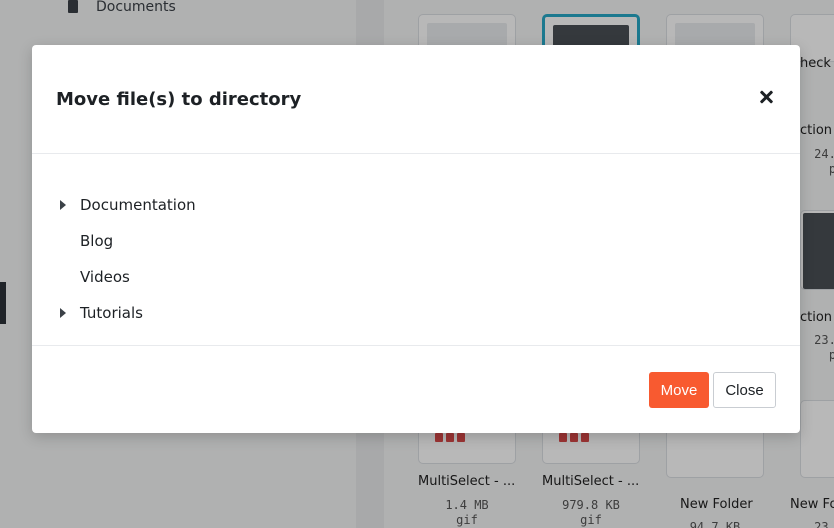  What do you see at coordinates (679, 390) in the screenshot?
I see `move-button: Move` at bounding box center [679, 390].